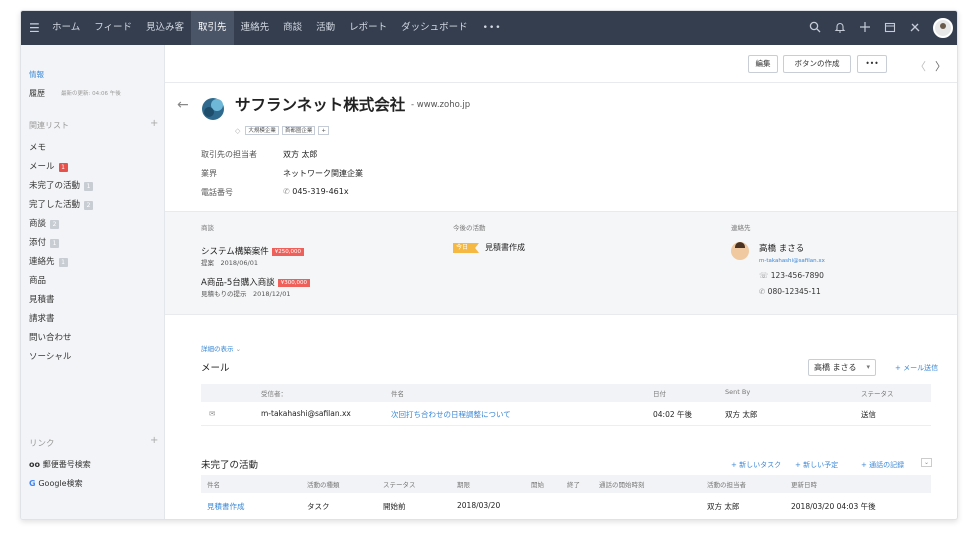 This screenshot has width=978, height=538. Describe the element at coordinates (916, 368) in the screenshot. I see `send-mail-button: + メール送信` at that location.